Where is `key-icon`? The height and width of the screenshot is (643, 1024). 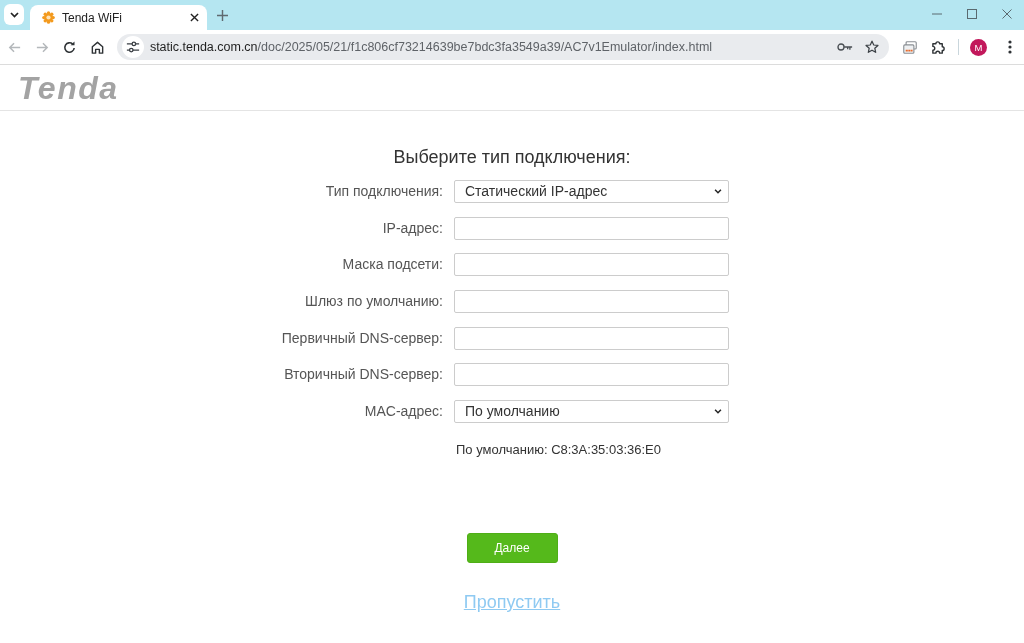 key-icon is located at coordinates (845, 47).